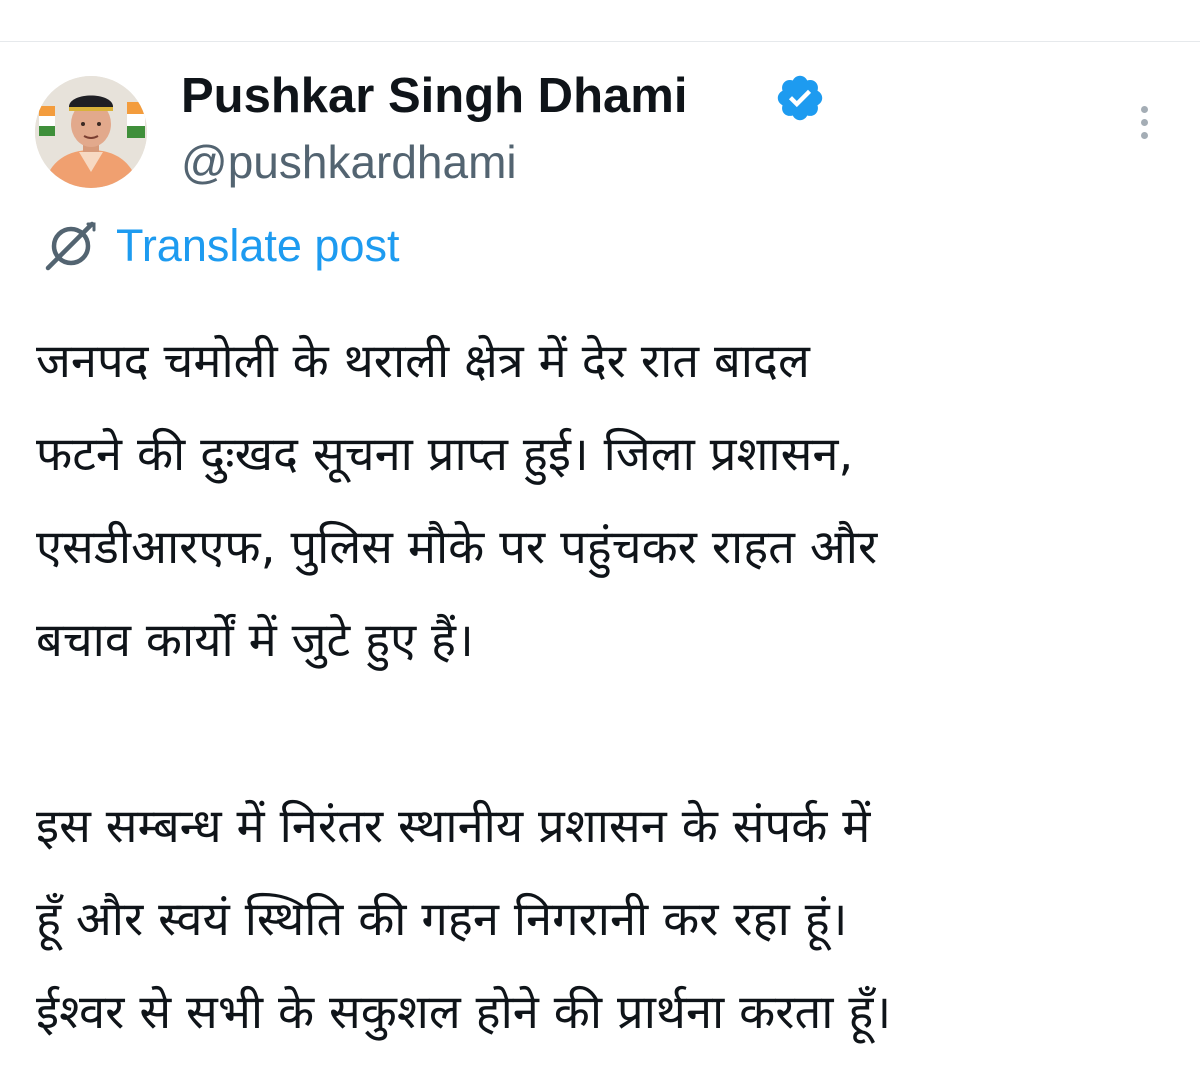  What do you see at coordinates (70, 246) in the screenshot?
I see `globe-slash-icon` at bounding box center [70, 246].